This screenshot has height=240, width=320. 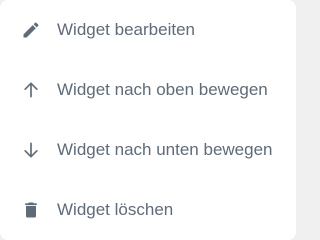 I want to click on arrow-down-icon, so click(x=31, y=150).